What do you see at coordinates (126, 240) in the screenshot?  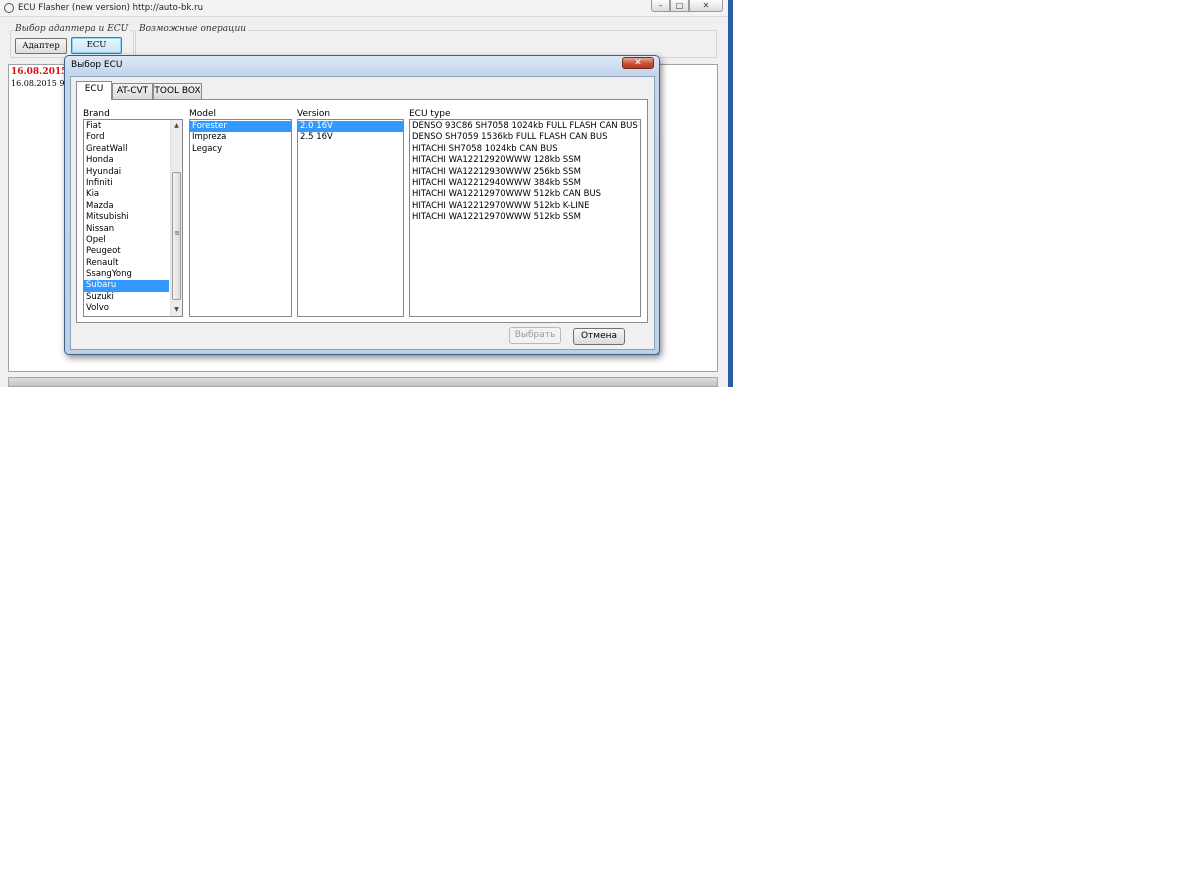 I see `list-item: Opel` at bounding box center [126, 240].